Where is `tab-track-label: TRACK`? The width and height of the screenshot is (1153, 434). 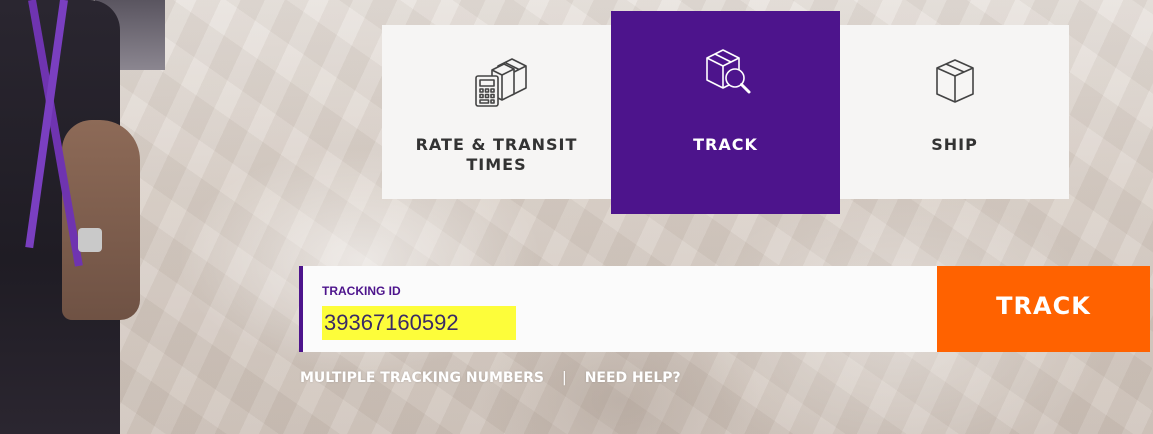
tab-track-label: TRACK is located at coordinates (725, 144).